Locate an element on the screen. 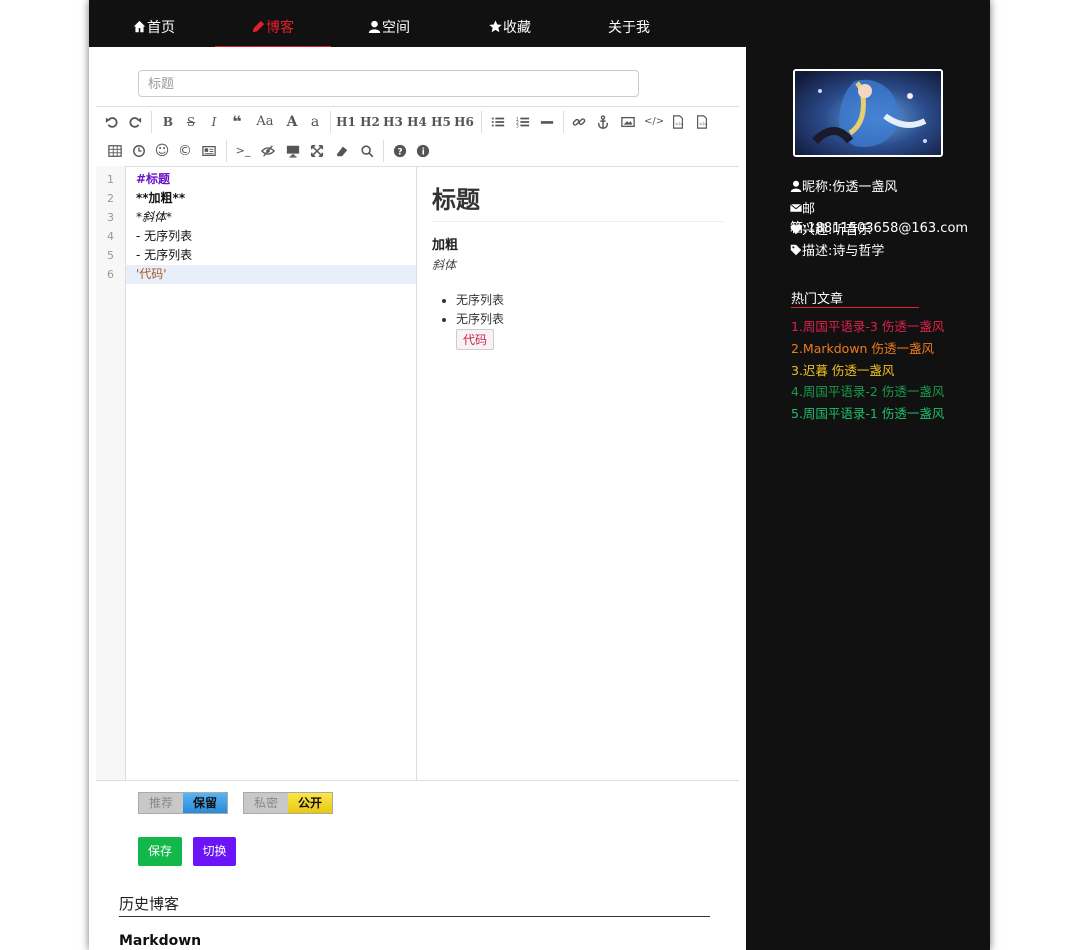 This screenshot has width=1072, height=950. nav-home: 首页 is located at coordinates (154, 23).